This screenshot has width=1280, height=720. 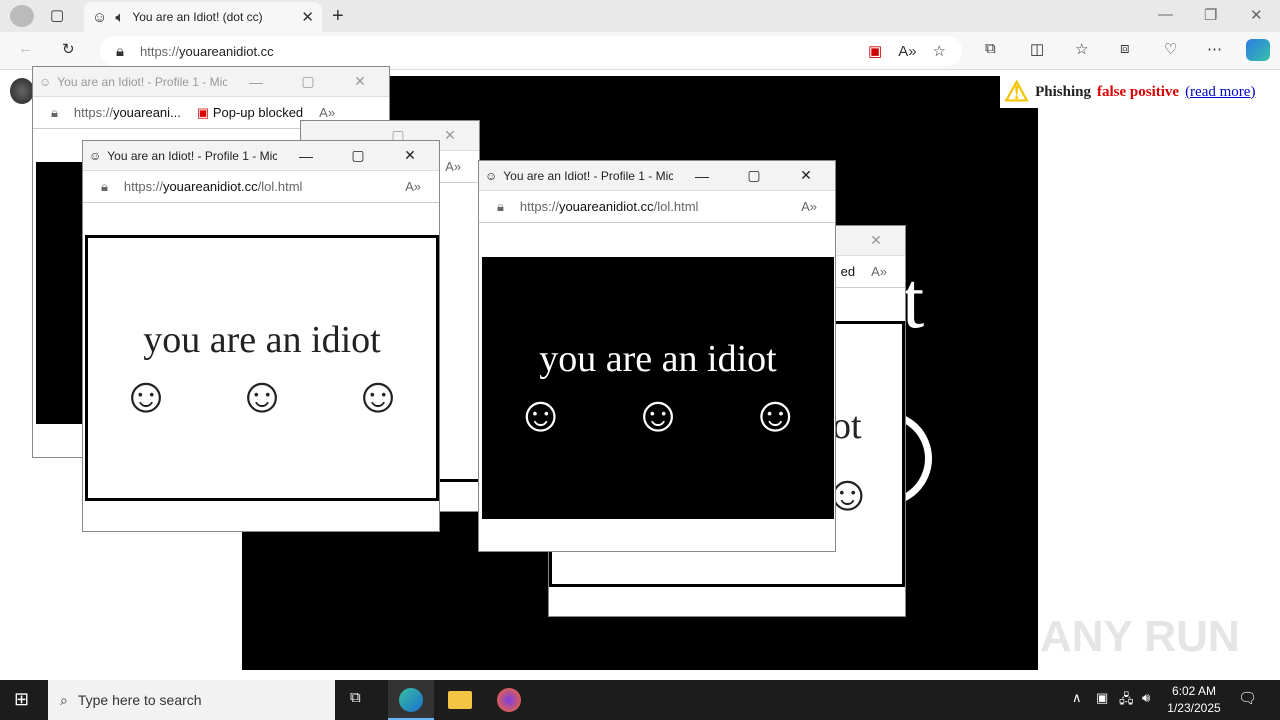 What do you see at coordinates (1125, 48) in the screenshot?
I see `collections-icon: ⧈` at bounding box center [1125, 48].